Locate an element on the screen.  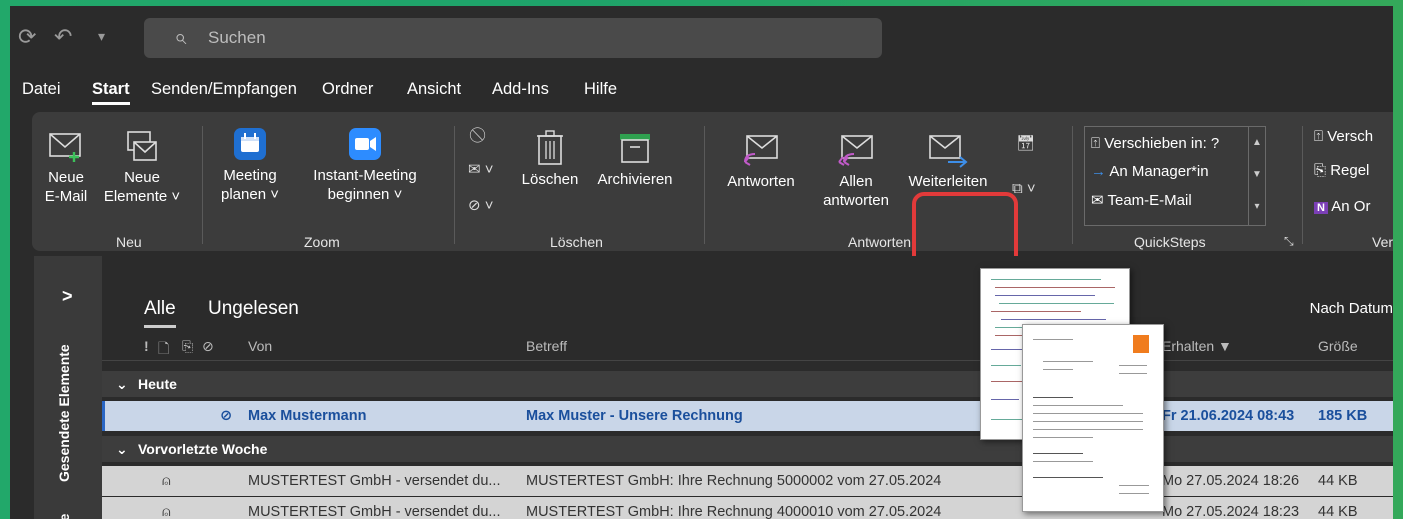
new-email-button: Neue E-Mail is located at coordinates (66, 168).